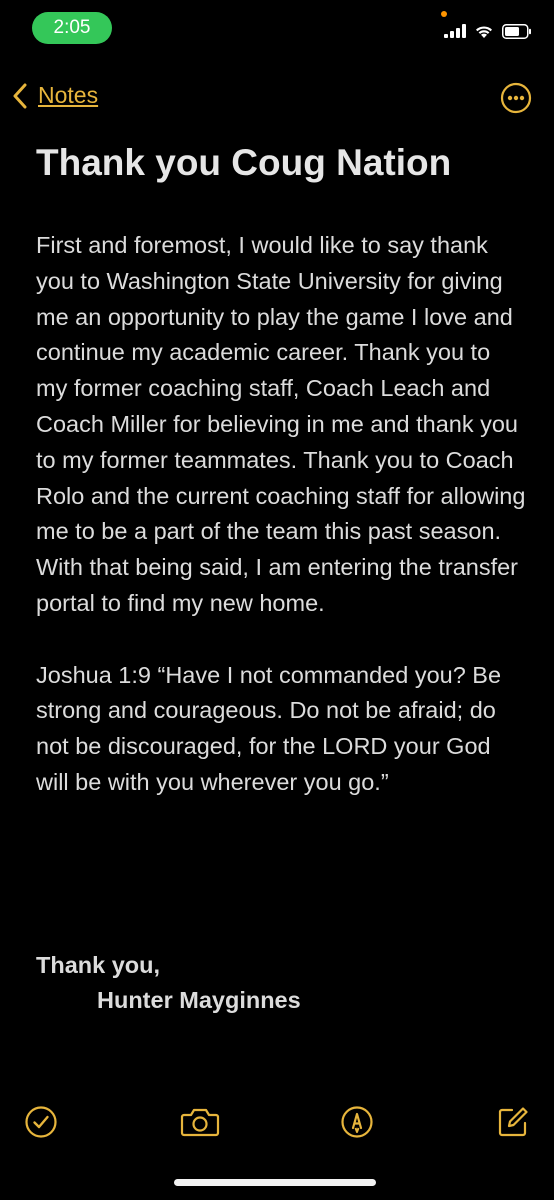 Image resolution: width=554 pixels, height=1200 pixels. What do you see at coordinates (277, 1124) in the screenshot?
I see `bottom-toolbar` at bounding box center [277, 1124].